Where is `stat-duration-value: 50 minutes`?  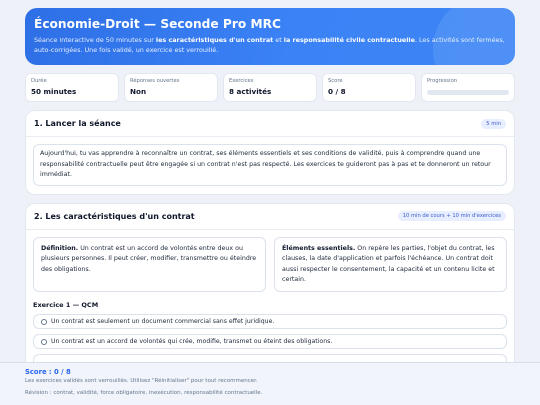
stat-duration-value: 50 minutes is located at coordinates (54, 91).